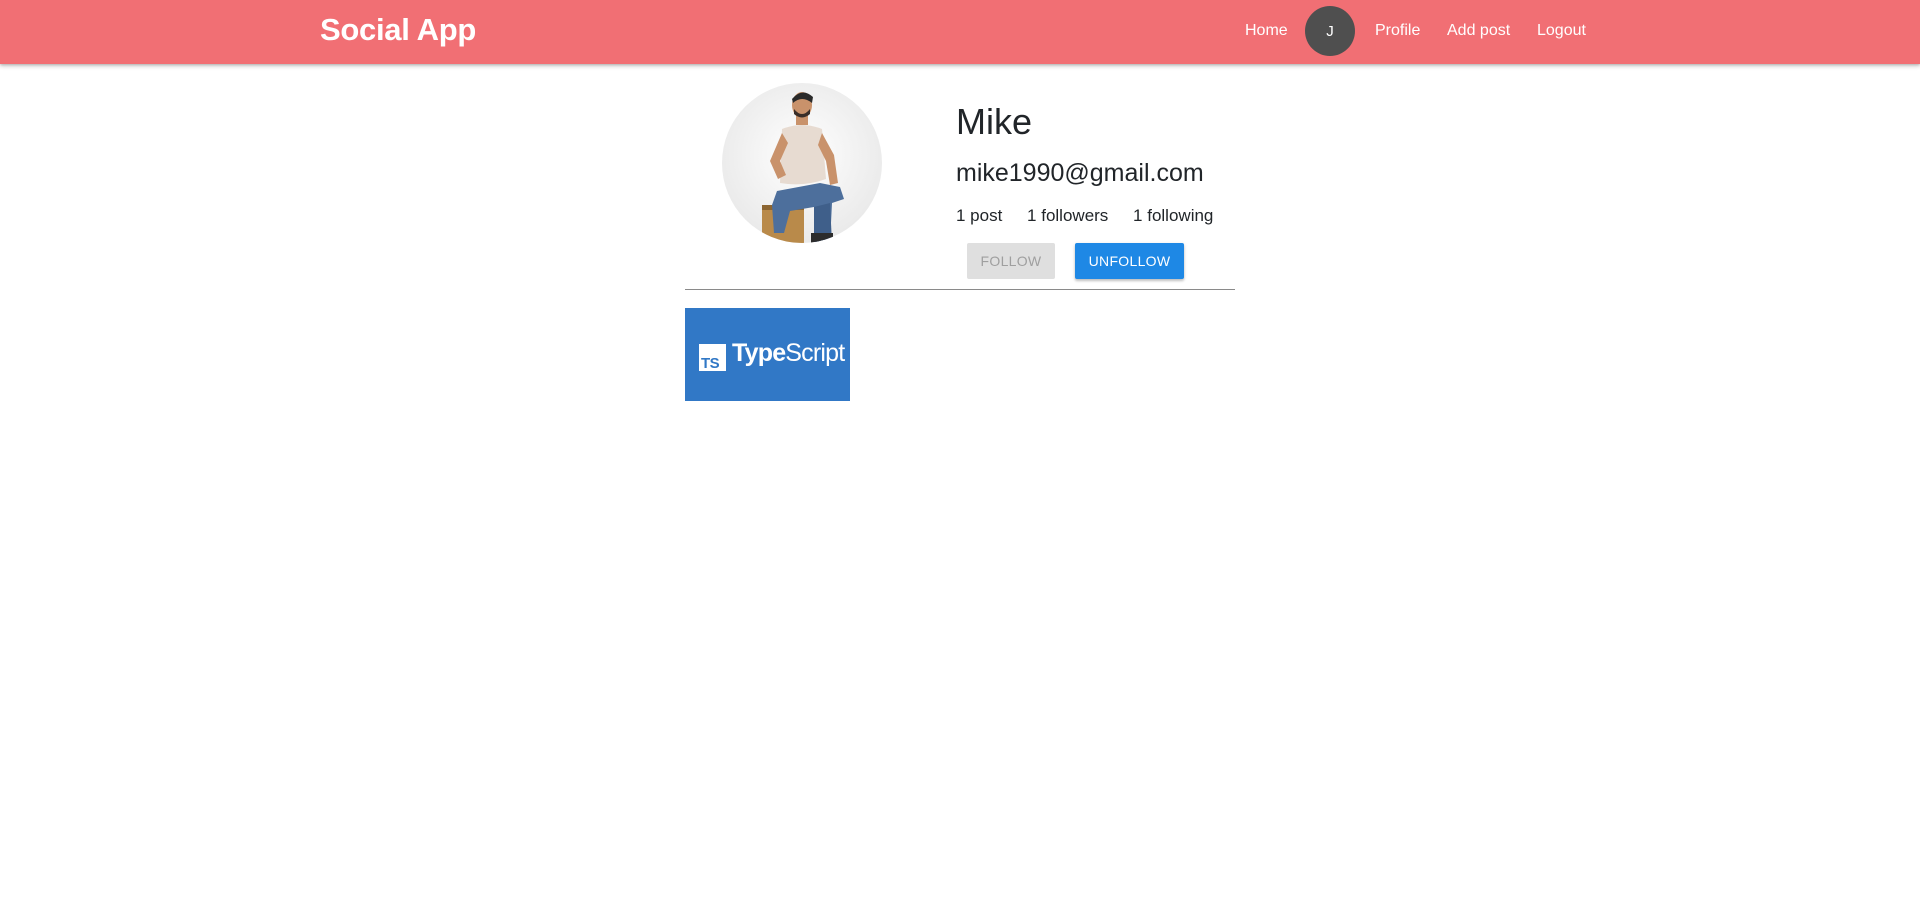 Image resolution: width=1920 pixels, height=922 pixels. What do you see at coordinates (398, 30) in the screenshot?
I see `brand-logo: Social App` at bounding box center [398, 30].